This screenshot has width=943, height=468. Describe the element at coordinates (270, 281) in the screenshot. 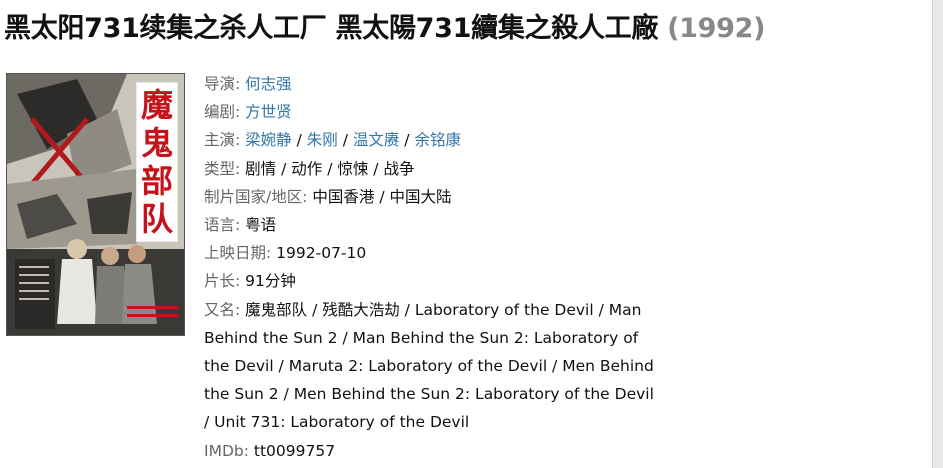

I see `runtime-value: 91分钟` at that location.